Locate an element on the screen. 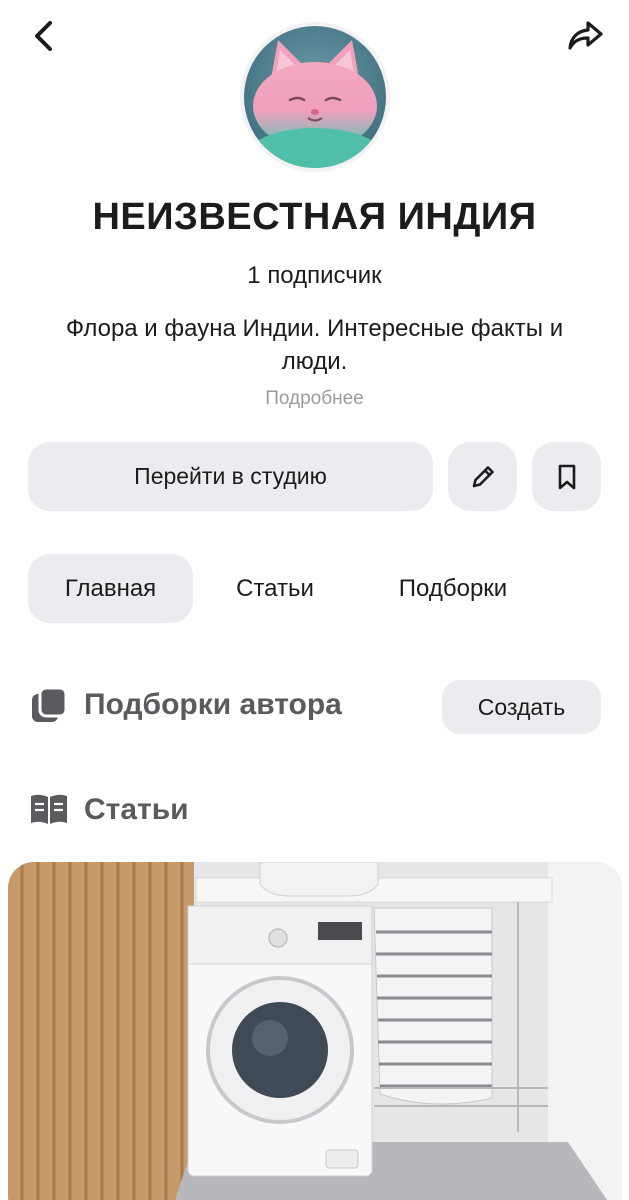  cat-avatar-image is located at coordinates (315, 97).